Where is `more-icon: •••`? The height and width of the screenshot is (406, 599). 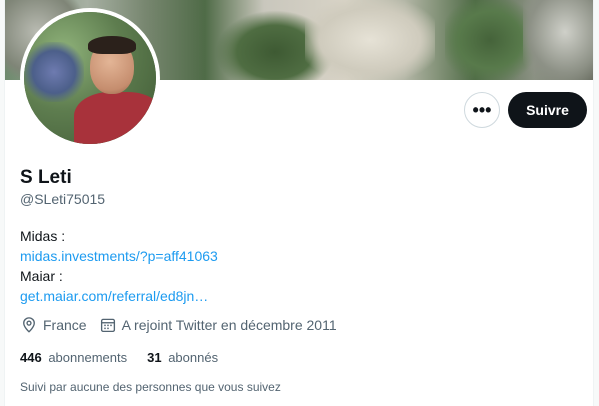 more-icon: ••• is located at coordinates (482, 110).